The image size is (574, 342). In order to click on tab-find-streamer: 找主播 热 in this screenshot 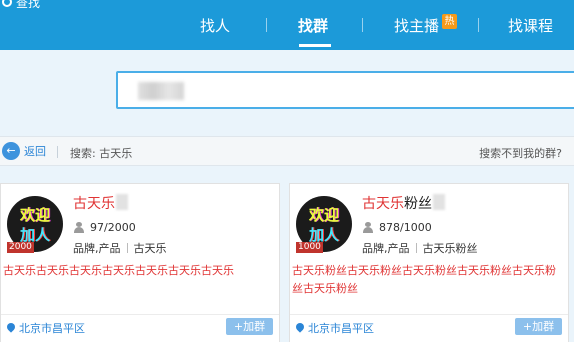, I will do `click(426, 25)`.